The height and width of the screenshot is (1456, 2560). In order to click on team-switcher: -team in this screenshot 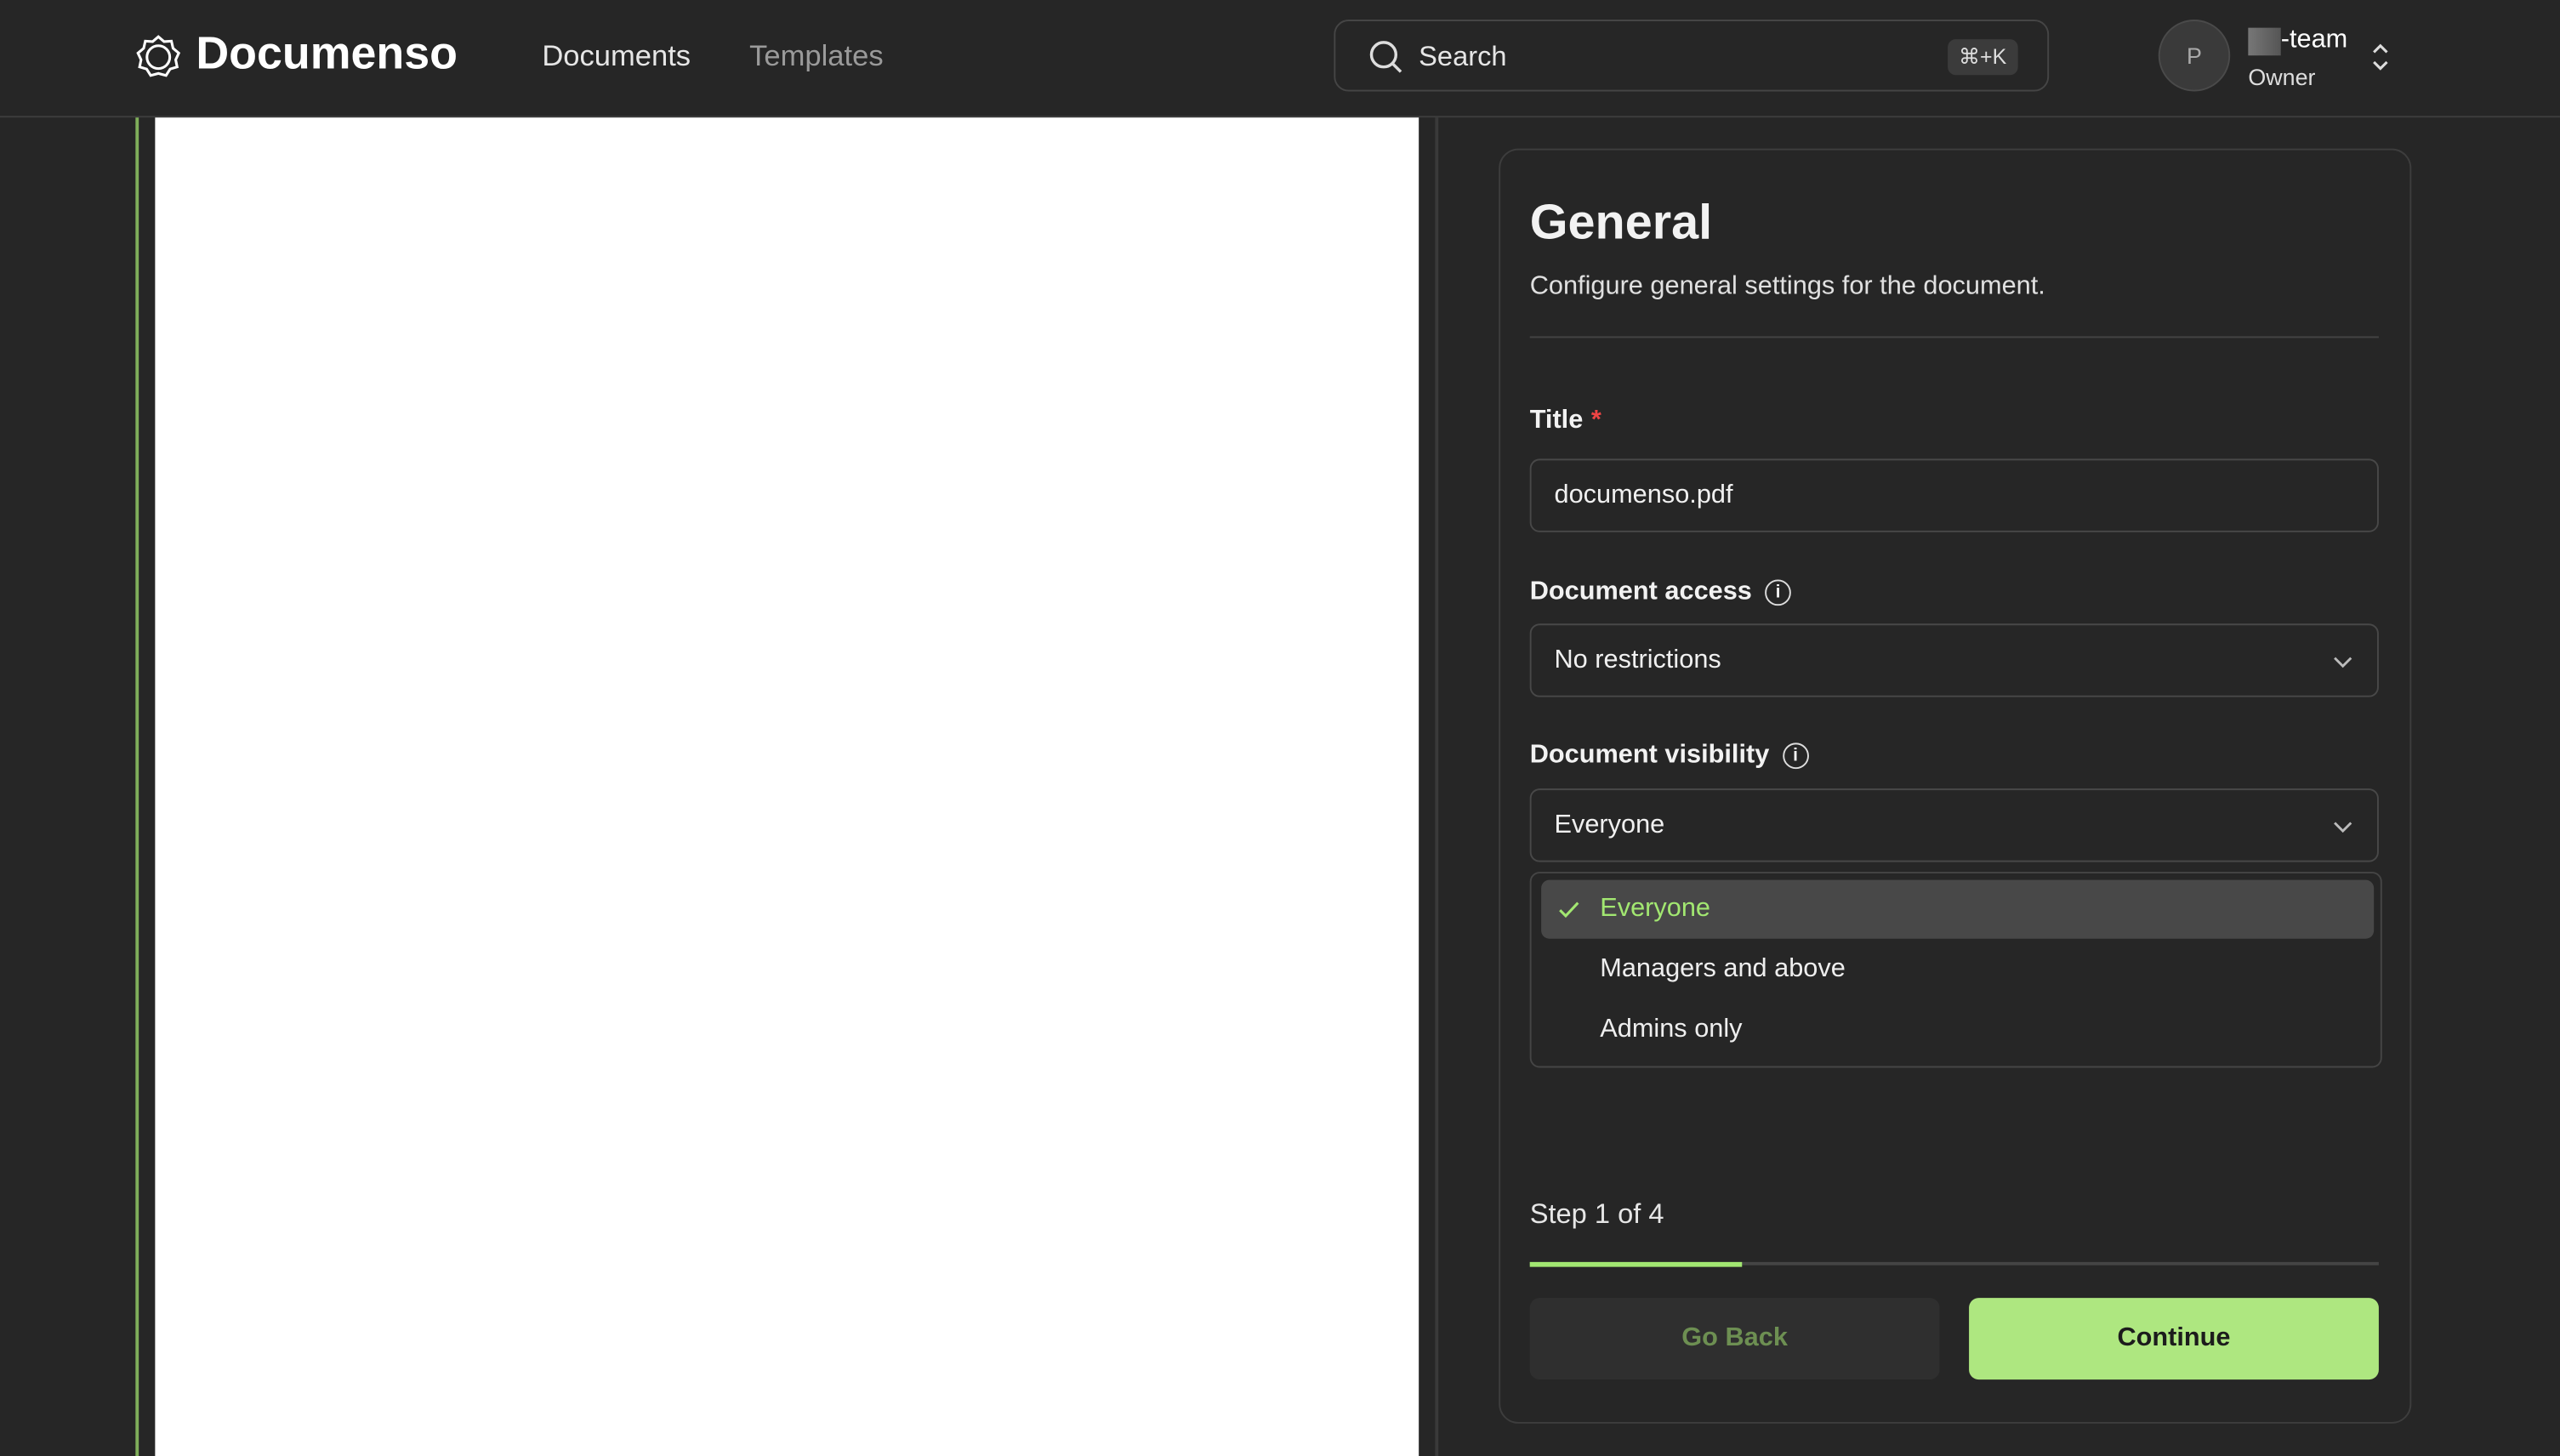, I will do `click(2297, 41)`.